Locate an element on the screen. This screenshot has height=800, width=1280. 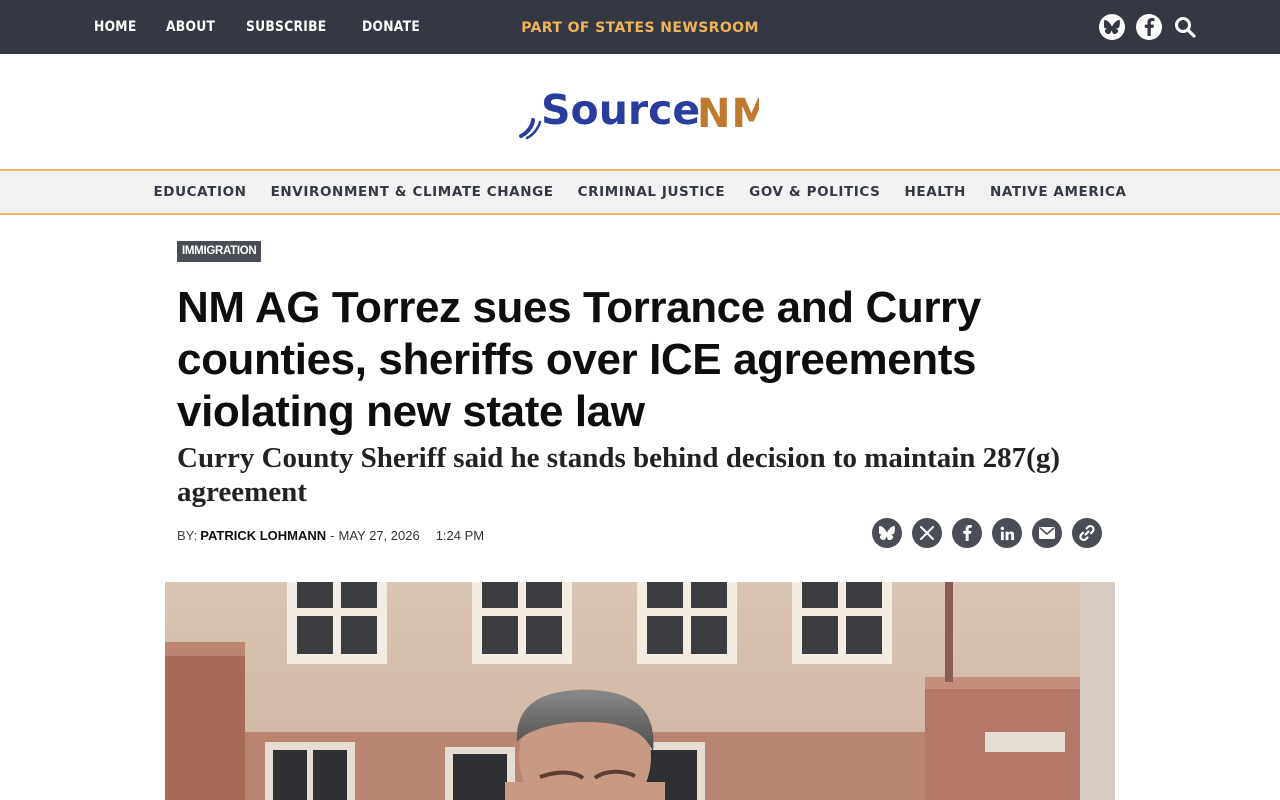
search-icon is located at coordinates (1185, 27).